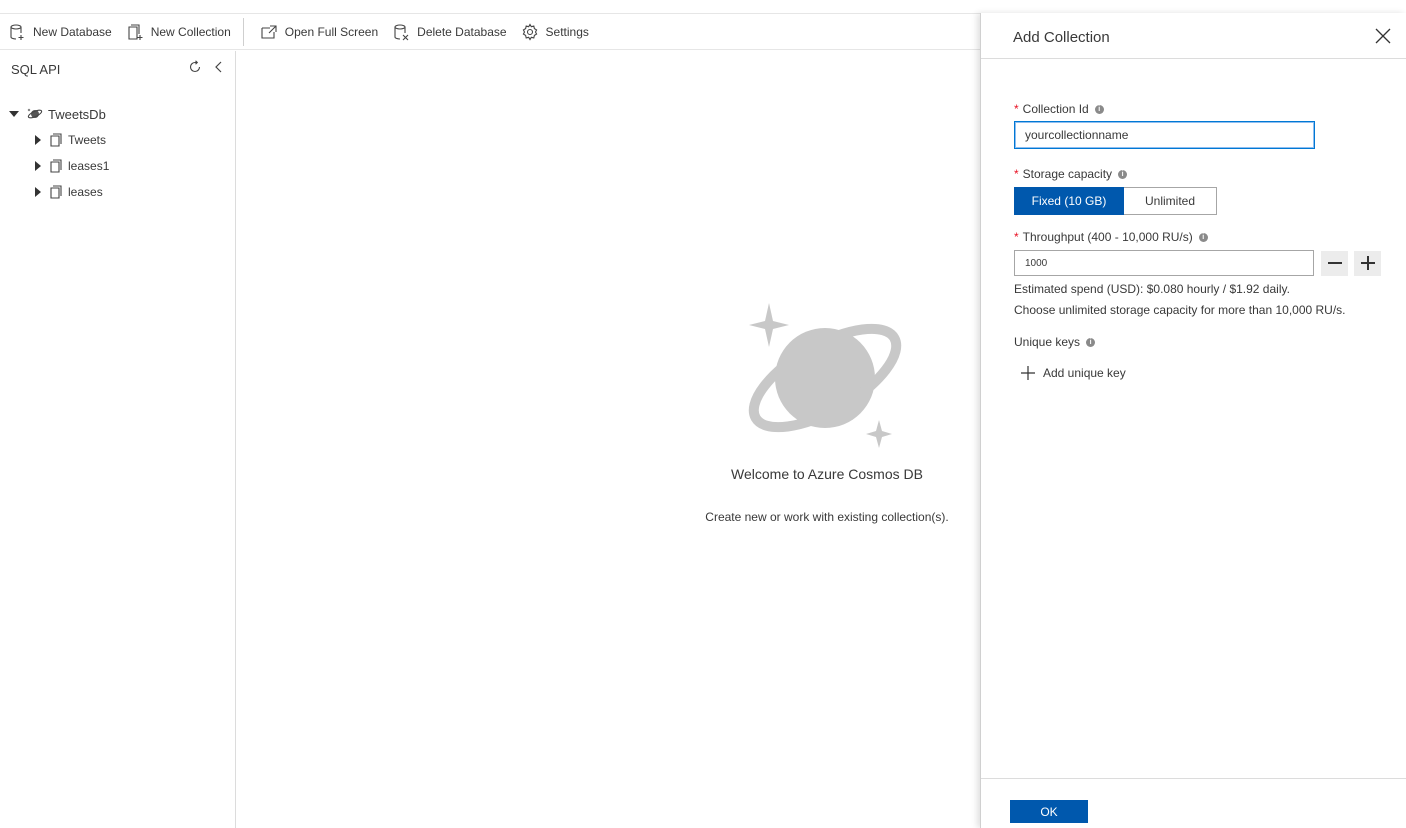  I want to click on delete-database-button: Delete Database, so click(448, 31).